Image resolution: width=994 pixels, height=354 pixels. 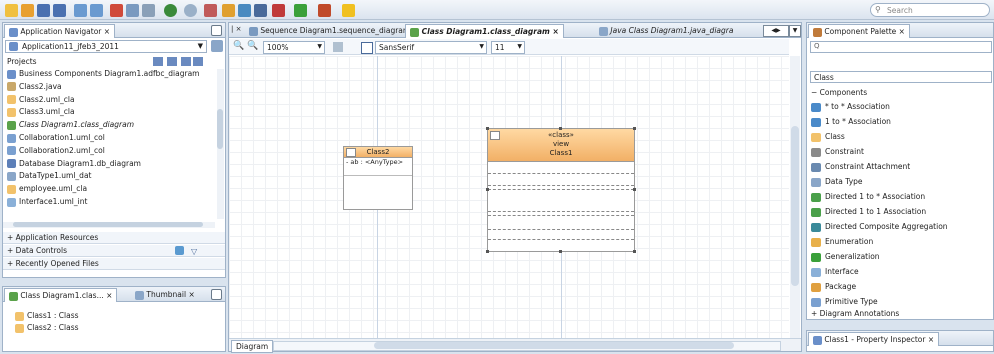 What do you see at coordinates (666, 30) in the screenshot?
I see `tab-java-class-diagram: Java Class Diagram1.java_diagra` at bounding box center [666, 30].